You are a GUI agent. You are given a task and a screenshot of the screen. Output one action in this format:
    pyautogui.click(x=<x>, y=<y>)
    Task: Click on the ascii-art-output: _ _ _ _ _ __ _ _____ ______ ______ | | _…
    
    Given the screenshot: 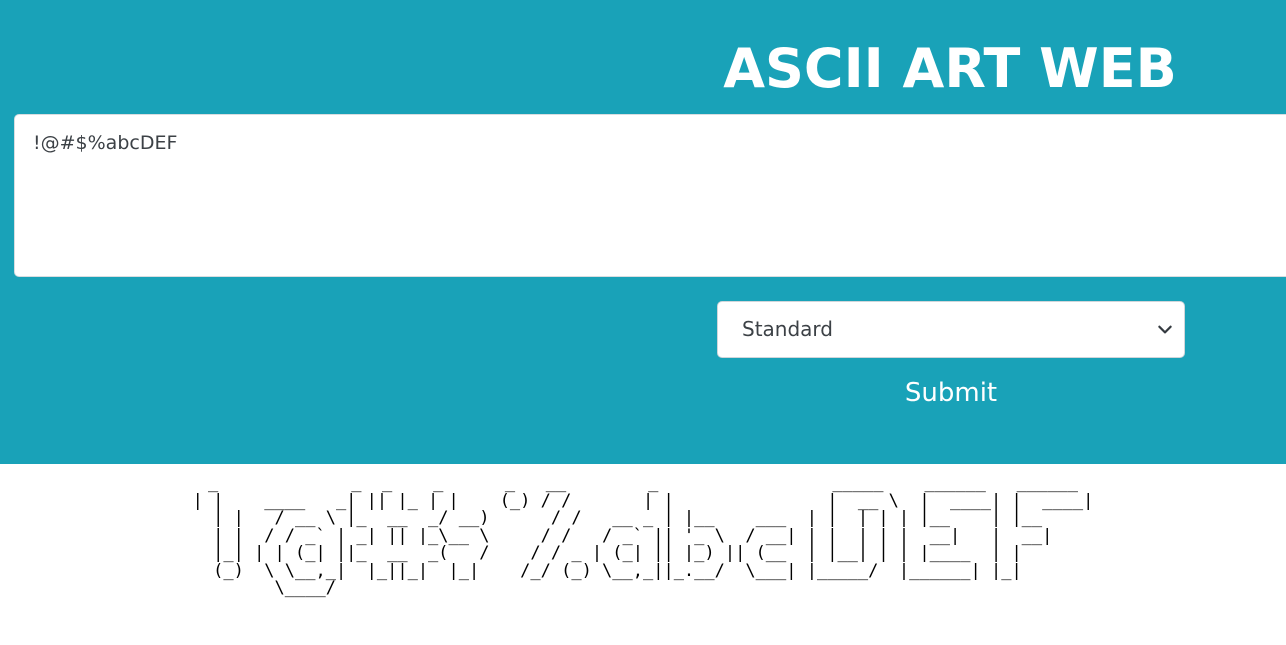 What is the action you would take?
    pyautogui.click(x=643, y=536)
    